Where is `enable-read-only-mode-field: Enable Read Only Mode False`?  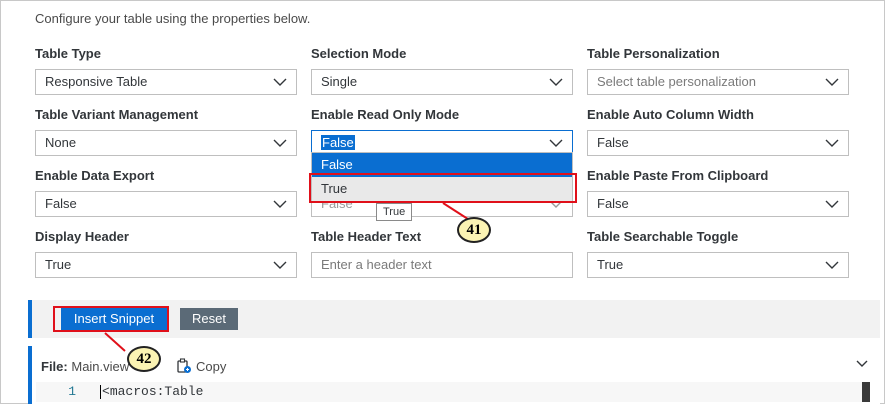
enable-read-only-mode-field: Enable Read Only Mode False is located at coordinates (442, 131).